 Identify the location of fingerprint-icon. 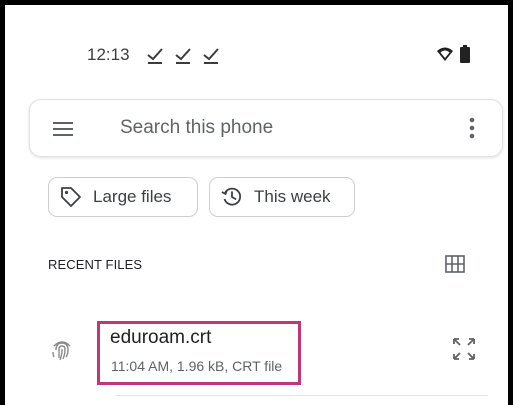
(61, 351).